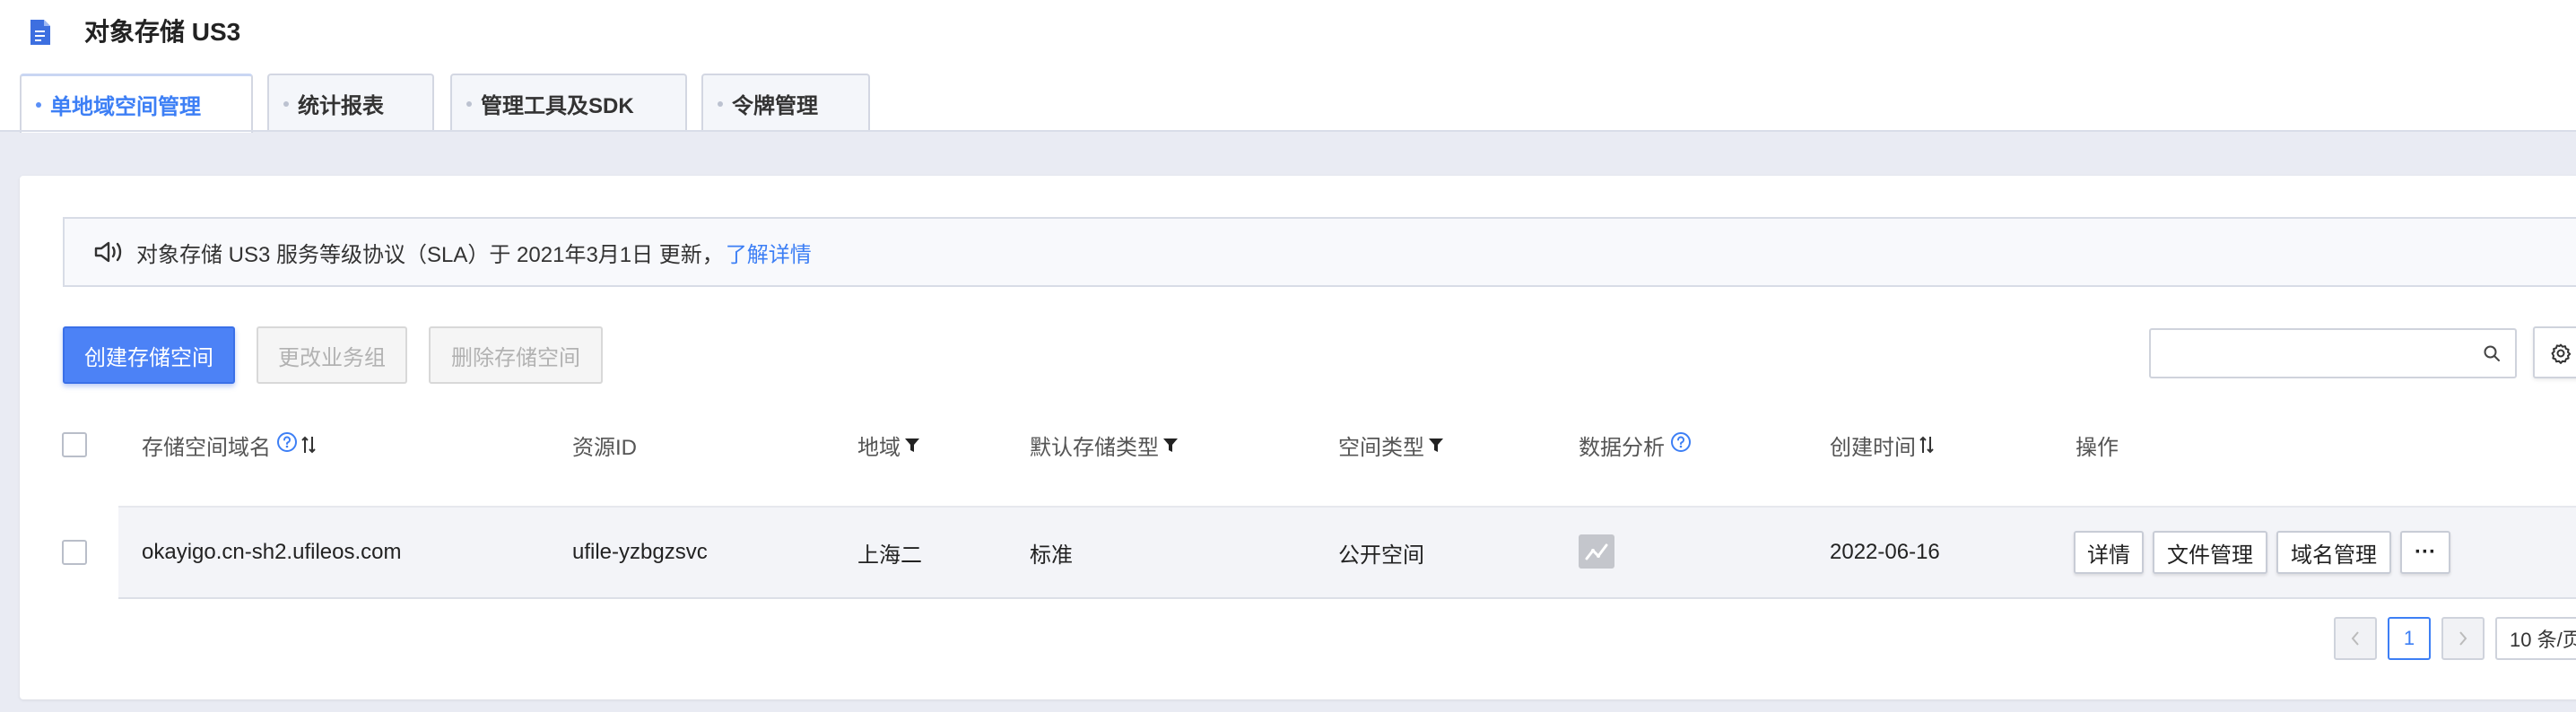  I want to click on chevron-left-icon, so click(2355, 638).